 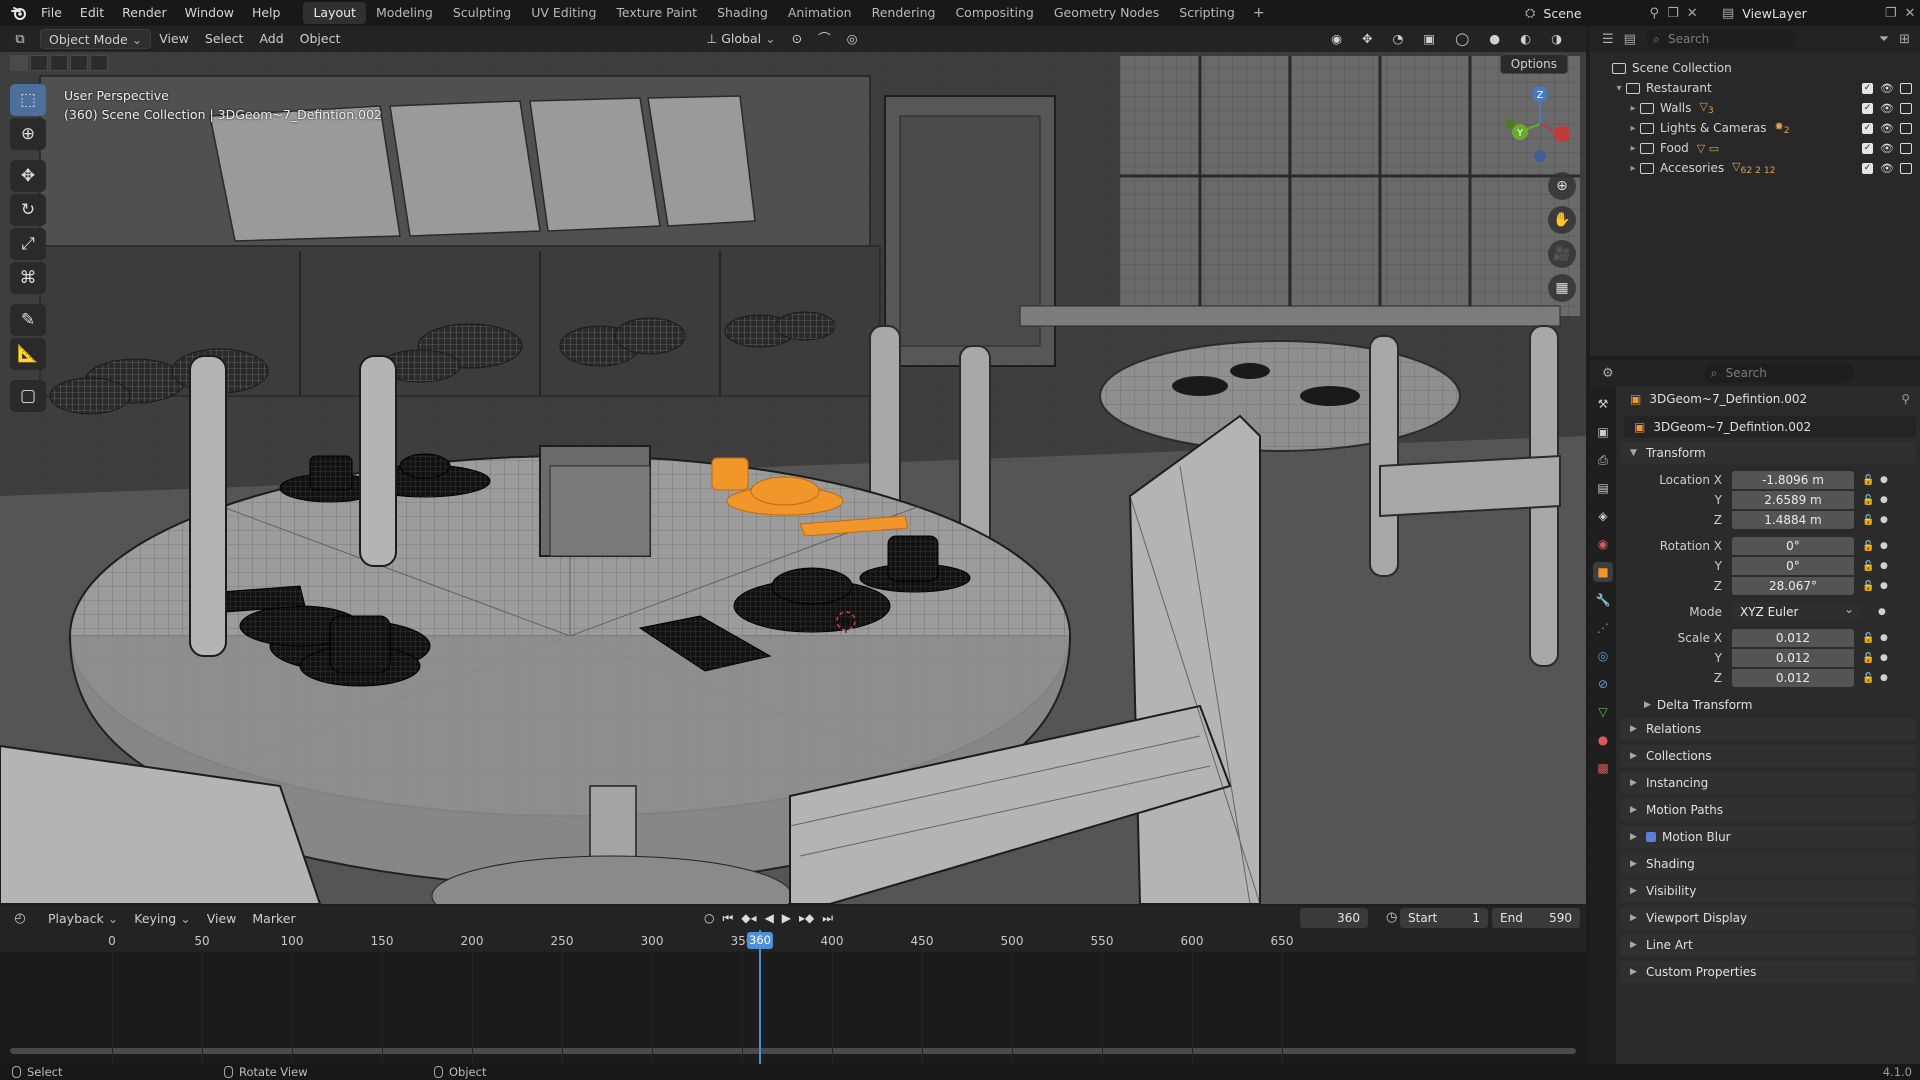 What do you see at coordinates (1768, 705) in the screenshot?
I see `delta-transform-panel: ▶ Delta Transform` at bounding box center [1768, 705].